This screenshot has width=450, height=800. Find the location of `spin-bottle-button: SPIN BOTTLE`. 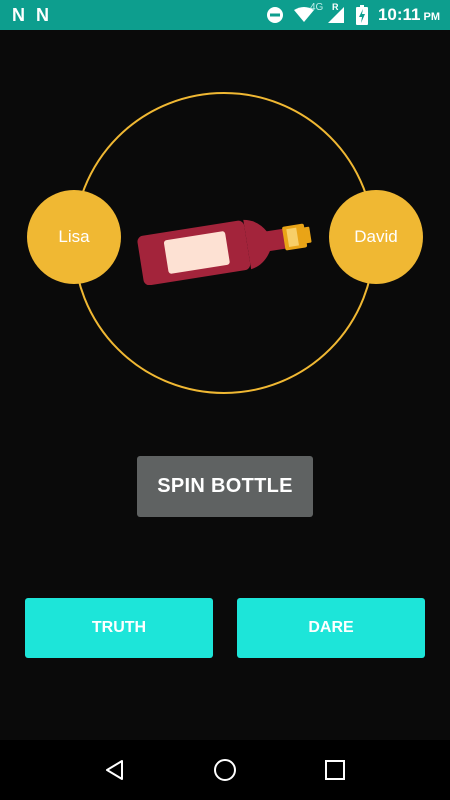

spin-bottle-button: SPIN BOTTLE is located at coordinates (225, 486).